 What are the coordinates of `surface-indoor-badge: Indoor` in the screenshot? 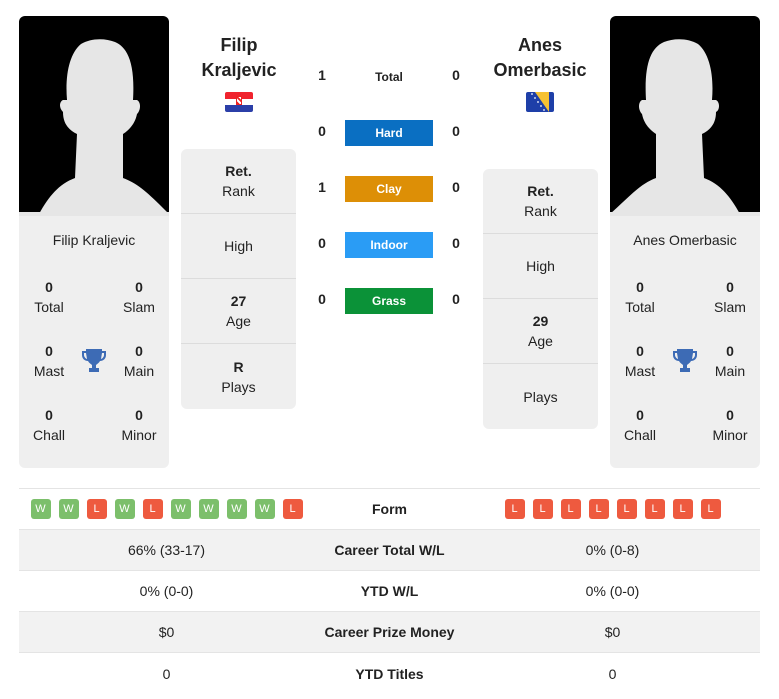 It's located at (389, 245).